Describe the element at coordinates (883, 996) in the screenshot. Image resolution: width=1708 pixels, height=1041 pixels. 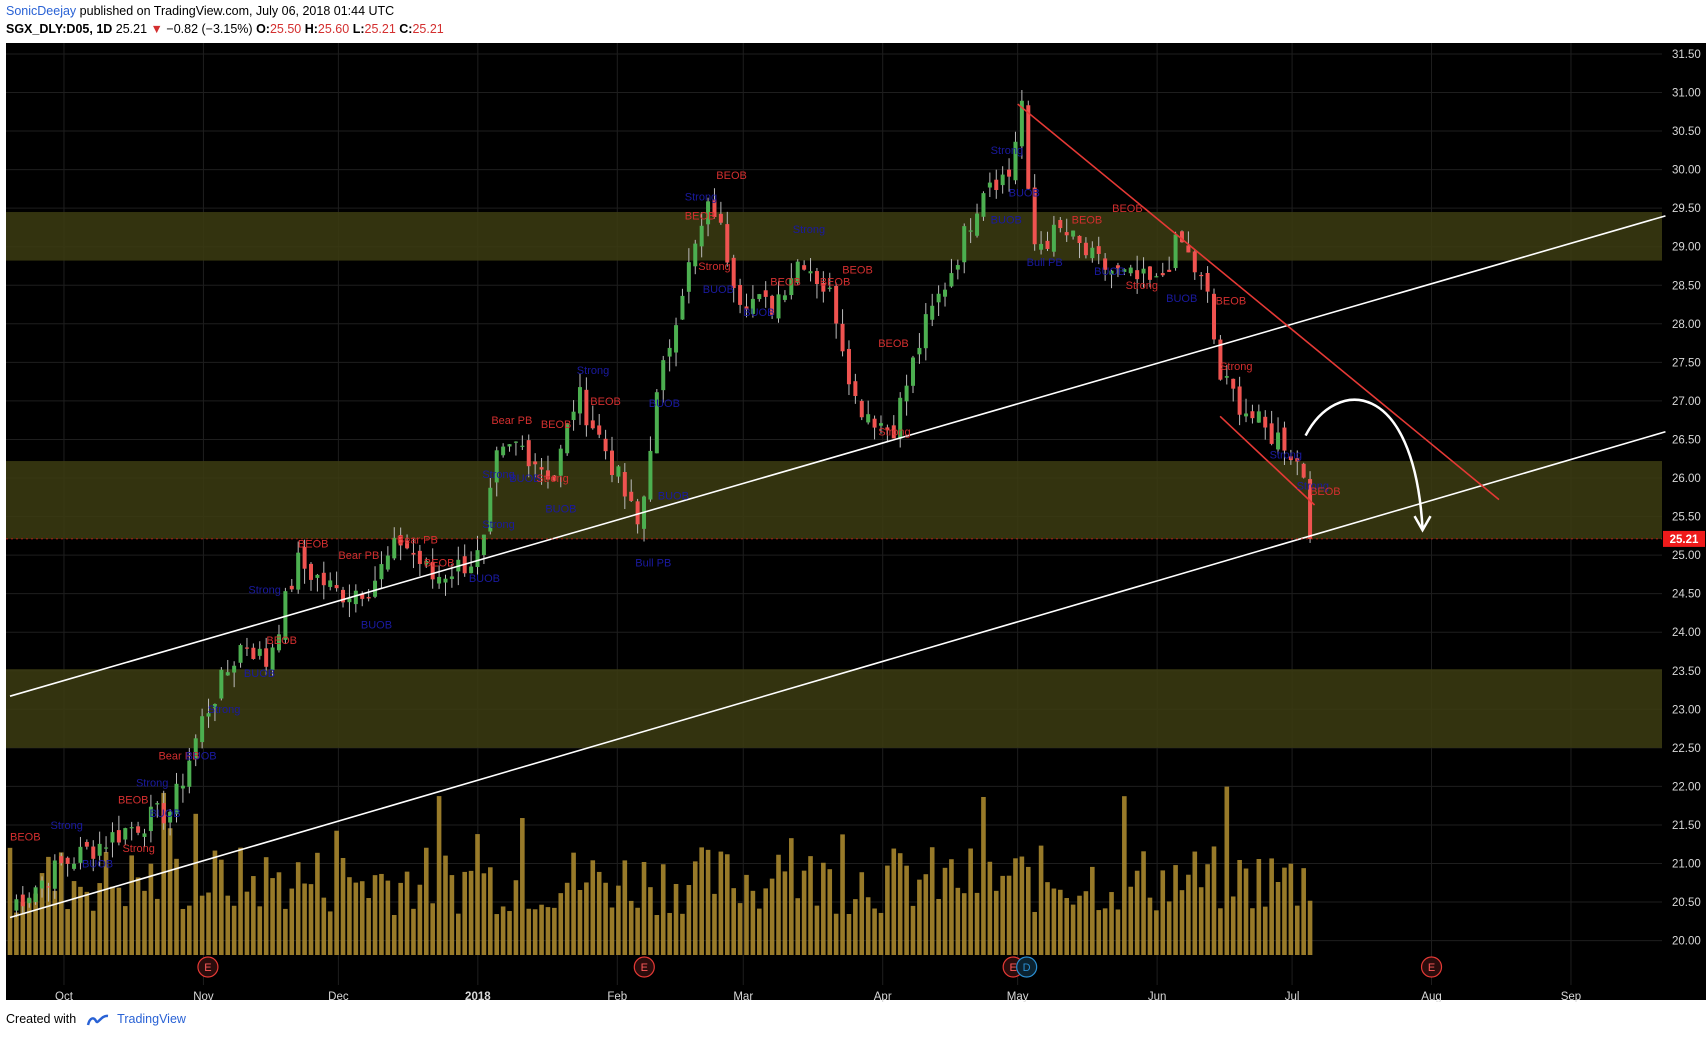
I see `x-tick-label: Apr` at that location.